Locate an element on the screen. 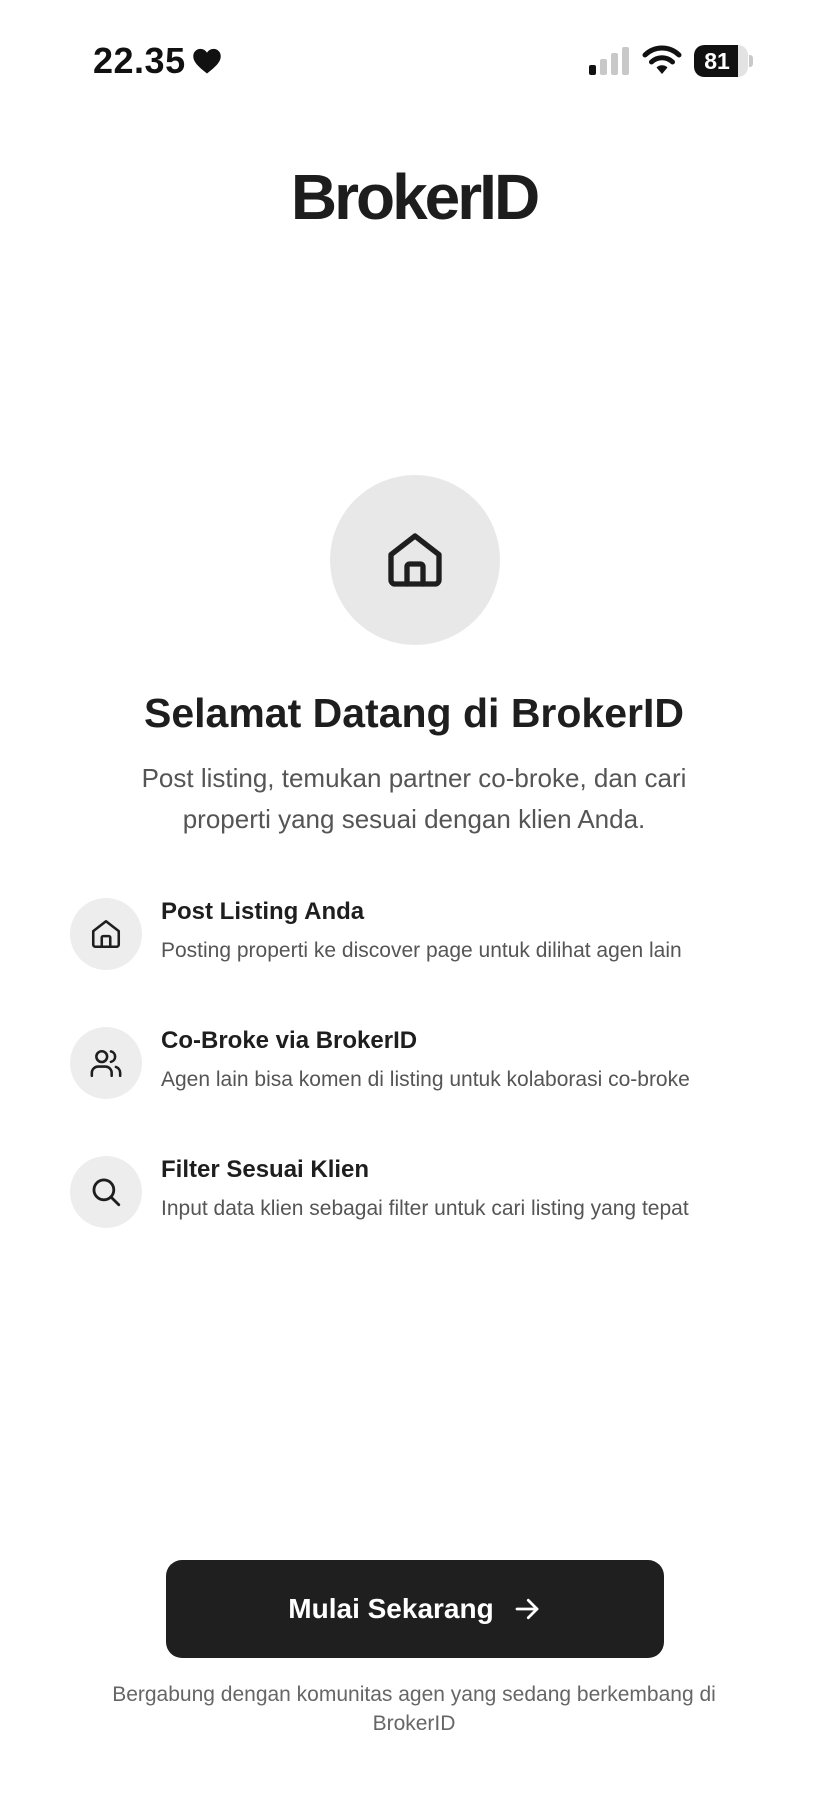 The width and height of the screenshot is (828, 1799). feature-title: Post Listing Anda is located at coordinates (263, 911).